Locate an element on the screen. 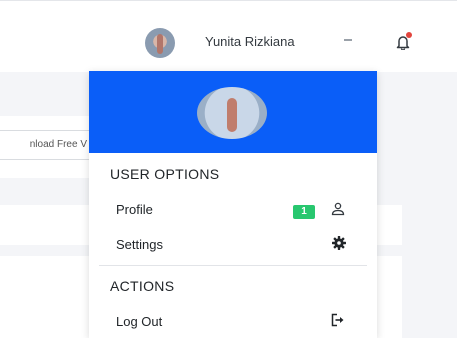 The width and height of the screenshot is (457, 338). user-name: Yunita Rizkiana is located at coordinates (250, 41).